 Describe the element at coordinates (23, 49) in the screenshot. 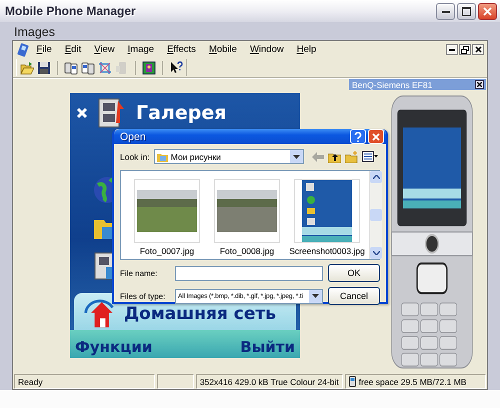

I see `app-logo-icon` at that location.